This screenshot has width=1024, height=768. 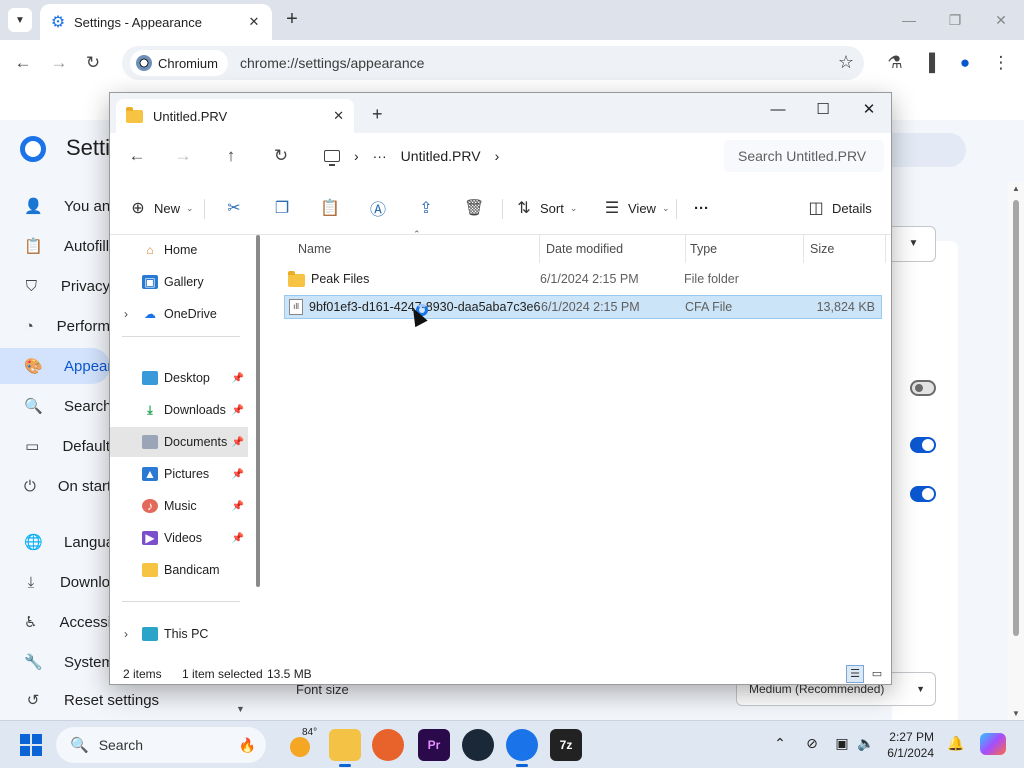 What do you see at coordinates (898, 745) in the screenshot?
I see `taskbar-clock: 2:27 PM 6/1/2024` at bounding box center [898, 745].